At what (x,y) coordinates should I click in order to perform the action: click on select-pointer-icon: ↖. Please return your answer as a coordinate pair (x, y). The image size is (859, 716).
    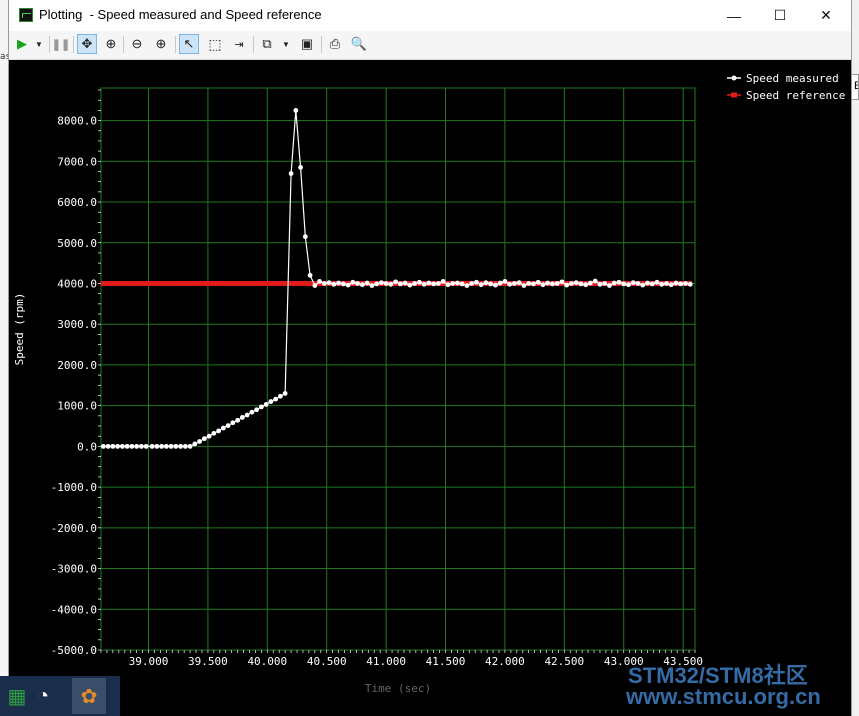
    Looking at the image, I should click on (189, 44).